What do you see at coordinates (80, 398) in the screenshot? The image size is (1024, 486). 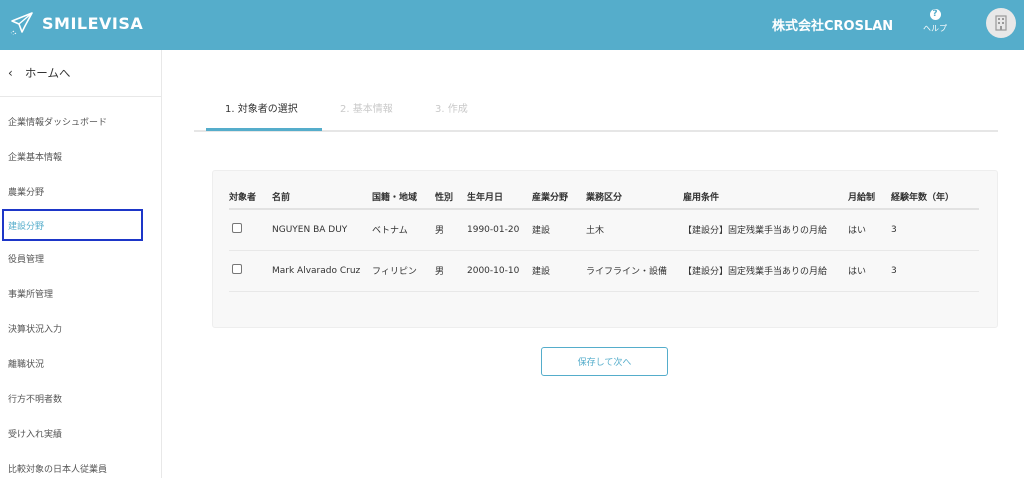 I see `sidebar-item-missing: 行方不明者数` at bounding box center [80, 398].